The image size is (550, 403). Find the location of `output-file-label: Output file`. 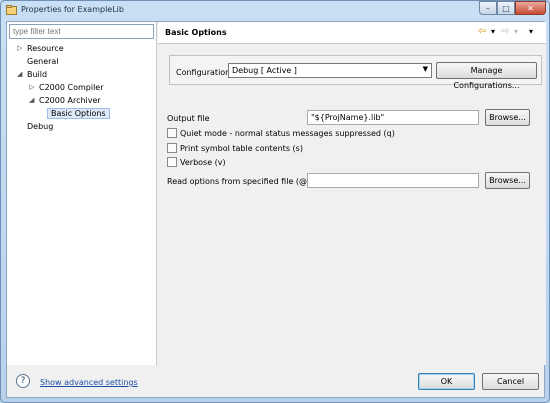

output-file-label: Output file is located at coordinates (188, 118).